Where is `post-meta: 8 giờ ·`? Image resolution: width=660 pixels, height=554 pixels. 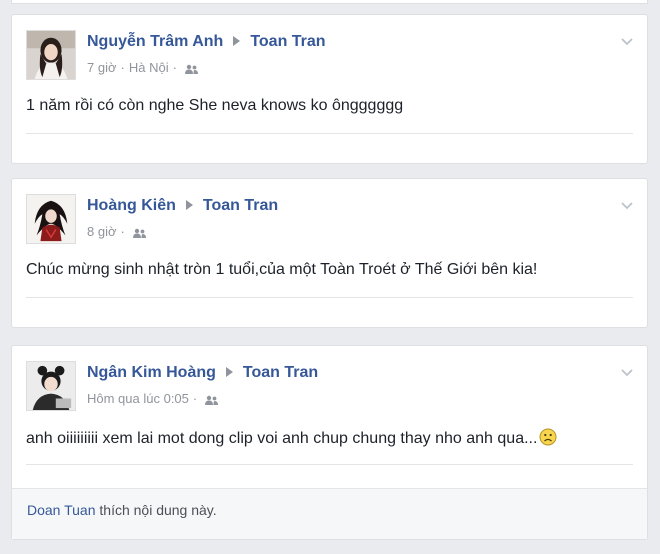 post-meta: 8 giờ · is located at coordinates (116, 231).